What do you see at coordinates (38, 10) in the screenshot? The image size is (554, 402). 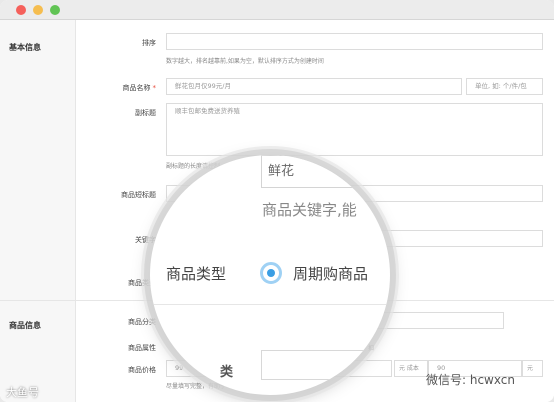 I see `minimize-window-button` at bounding box center [38, 10].